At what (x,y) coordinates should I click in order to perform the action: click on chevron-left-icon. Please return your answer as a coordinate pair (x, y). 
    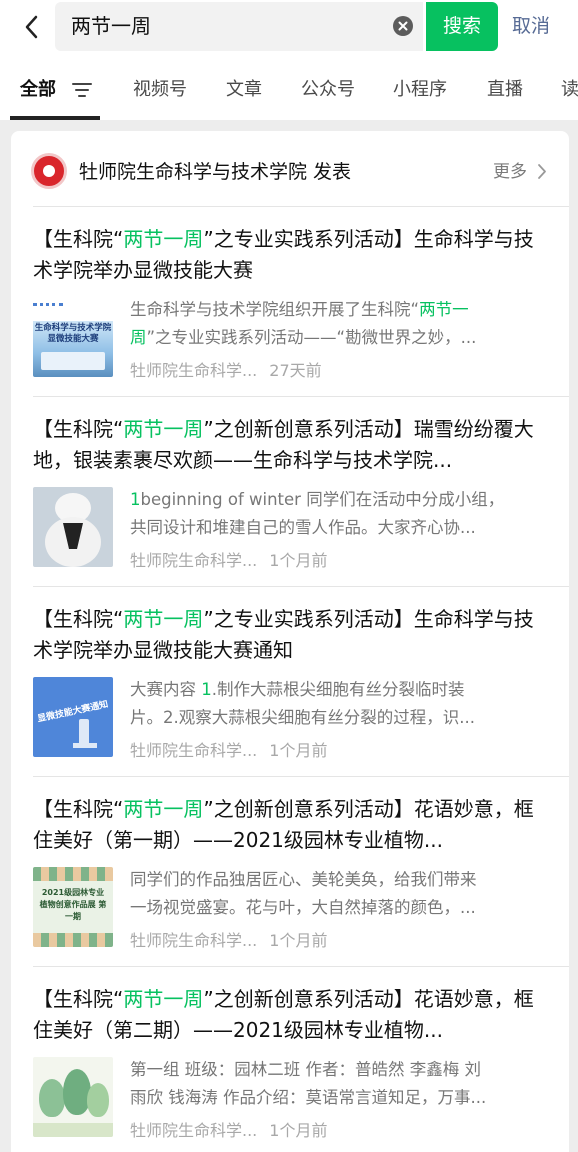
    Looking at the image, I should click on (31, 27).